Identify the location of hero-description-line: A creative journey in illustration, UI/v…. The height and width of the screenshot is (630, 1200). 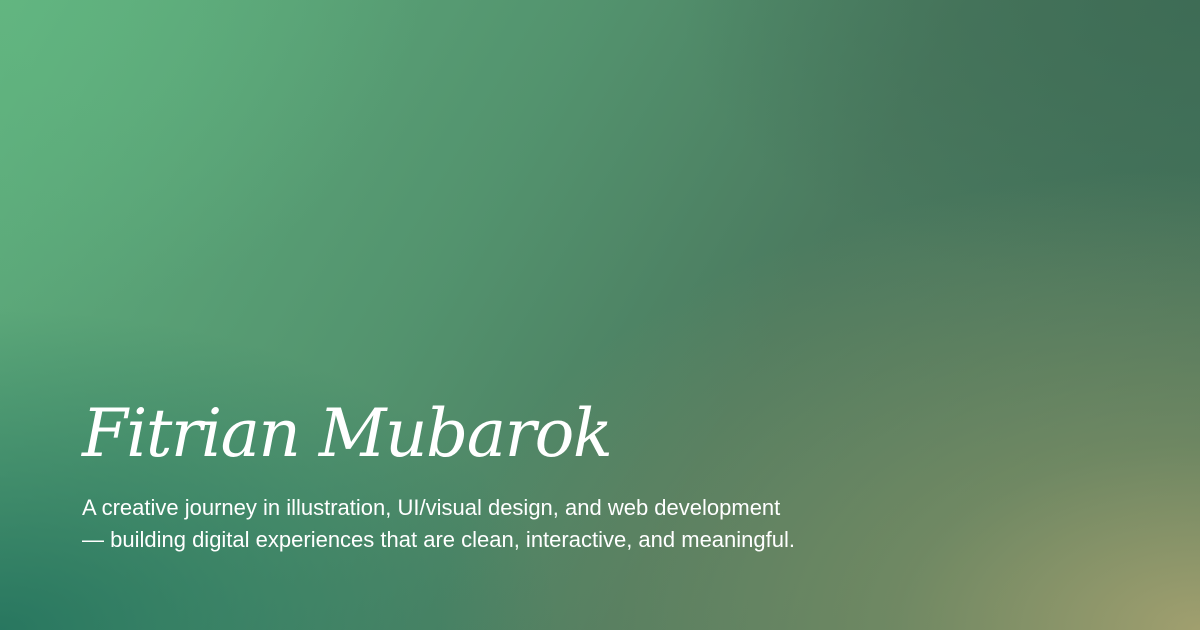
(431, 507).